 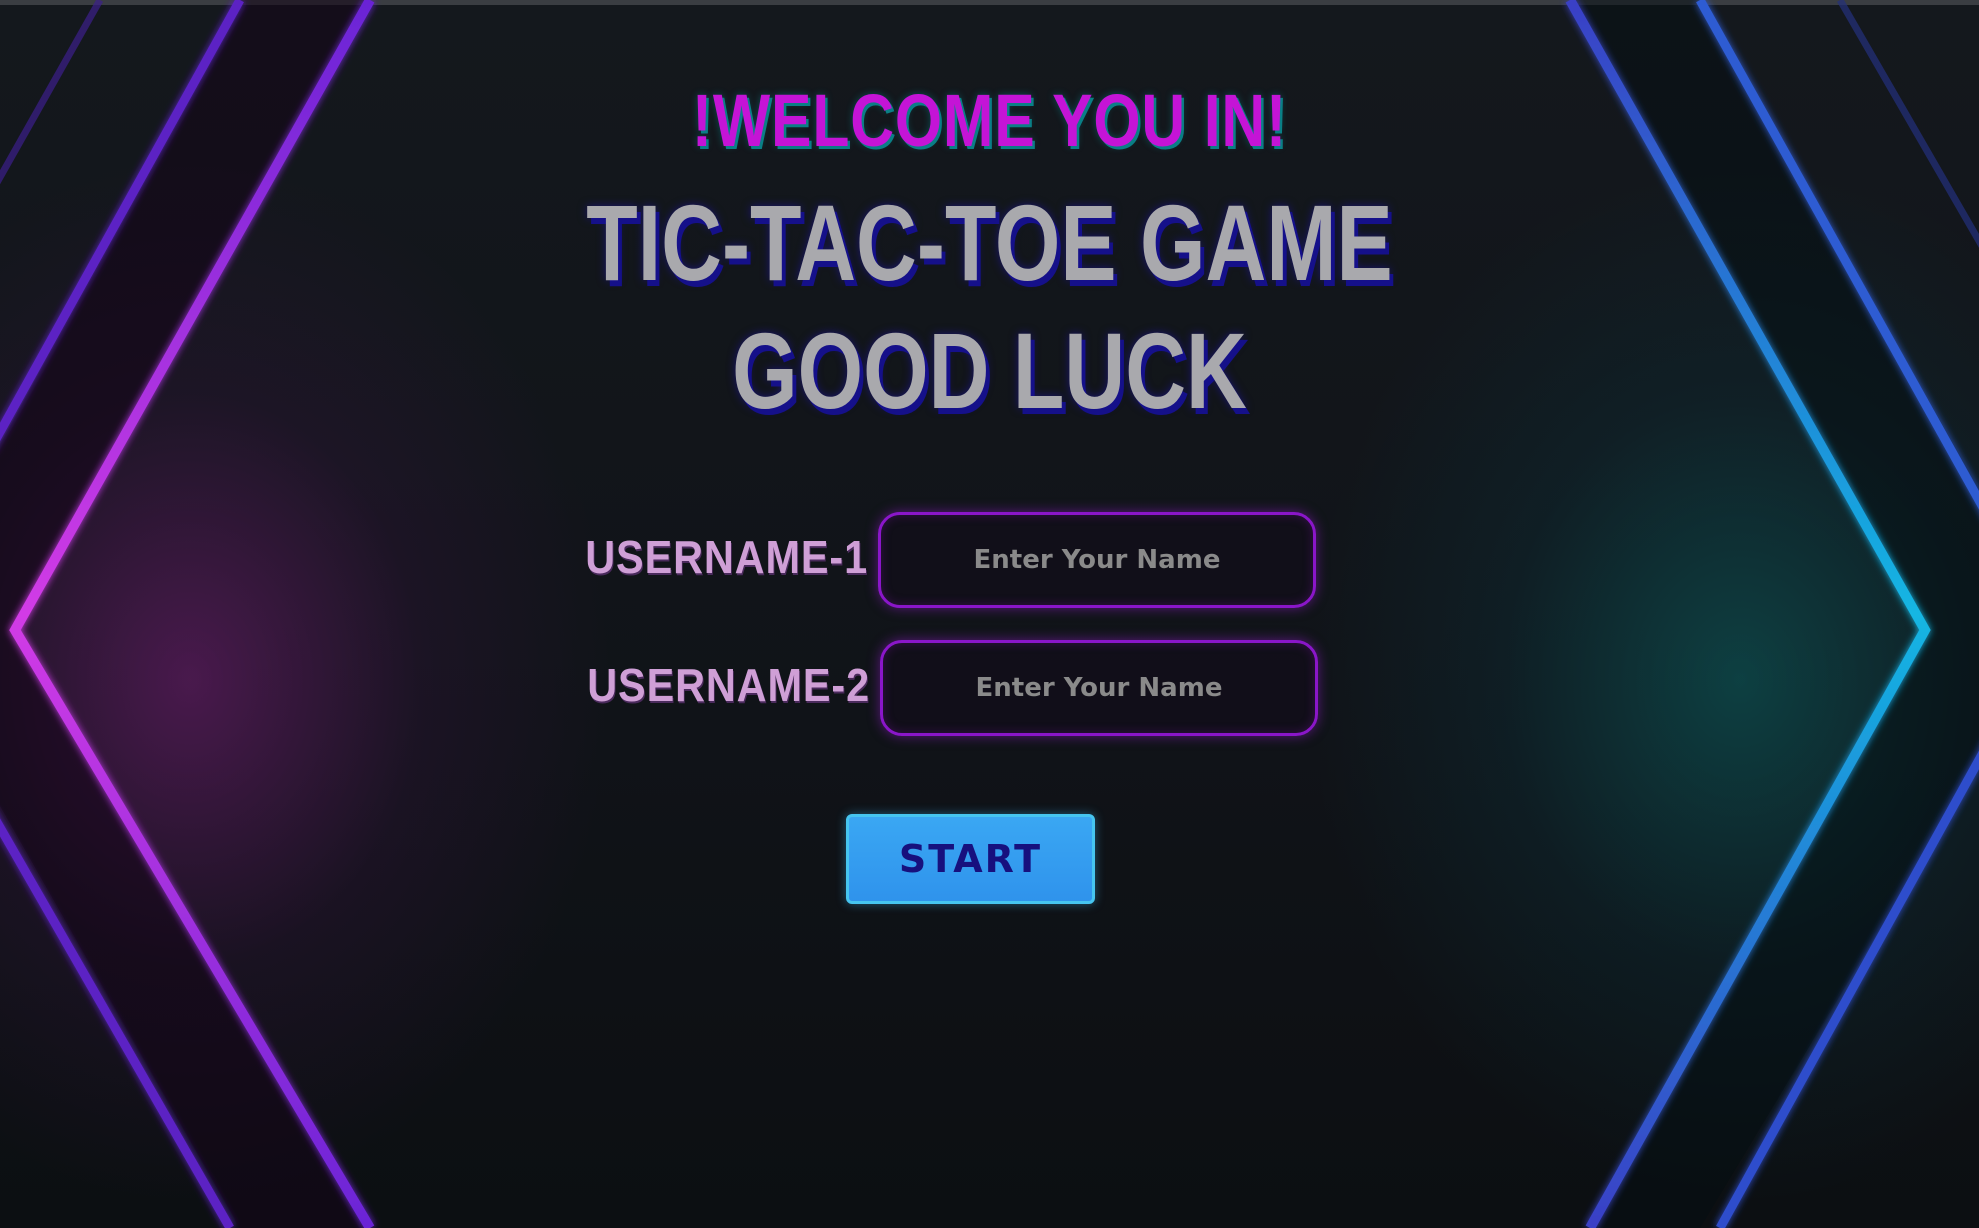 I want to click on username-1-input, so click(x=1097, y=560).